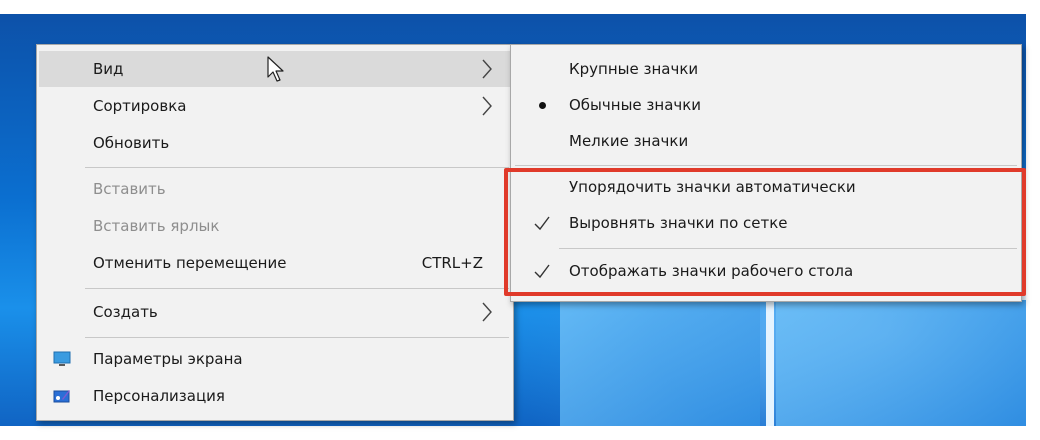  Describe the element at coordinates (765, 232) in the screenshot. I see `highlight-annotation` at that location.